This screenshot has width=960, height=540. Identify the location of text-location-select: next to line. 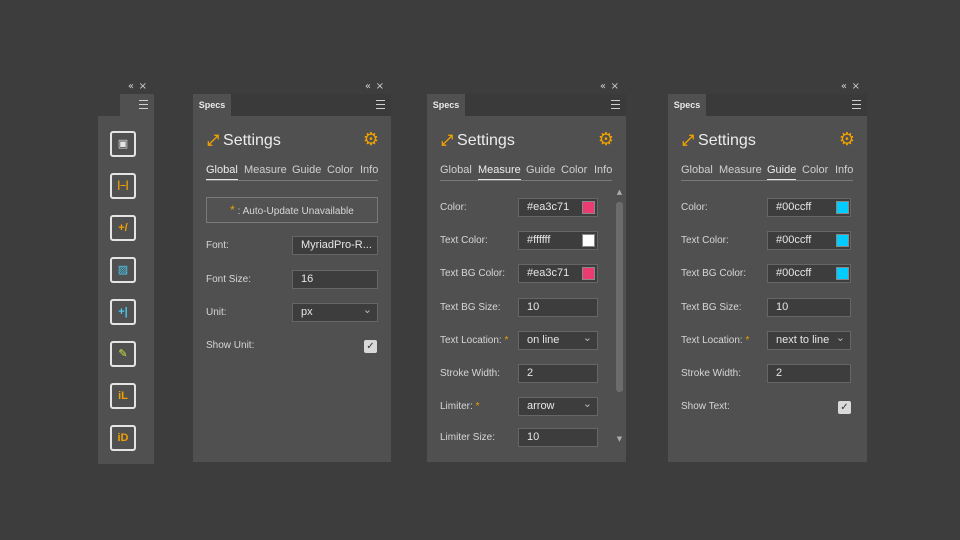
(809, 340).